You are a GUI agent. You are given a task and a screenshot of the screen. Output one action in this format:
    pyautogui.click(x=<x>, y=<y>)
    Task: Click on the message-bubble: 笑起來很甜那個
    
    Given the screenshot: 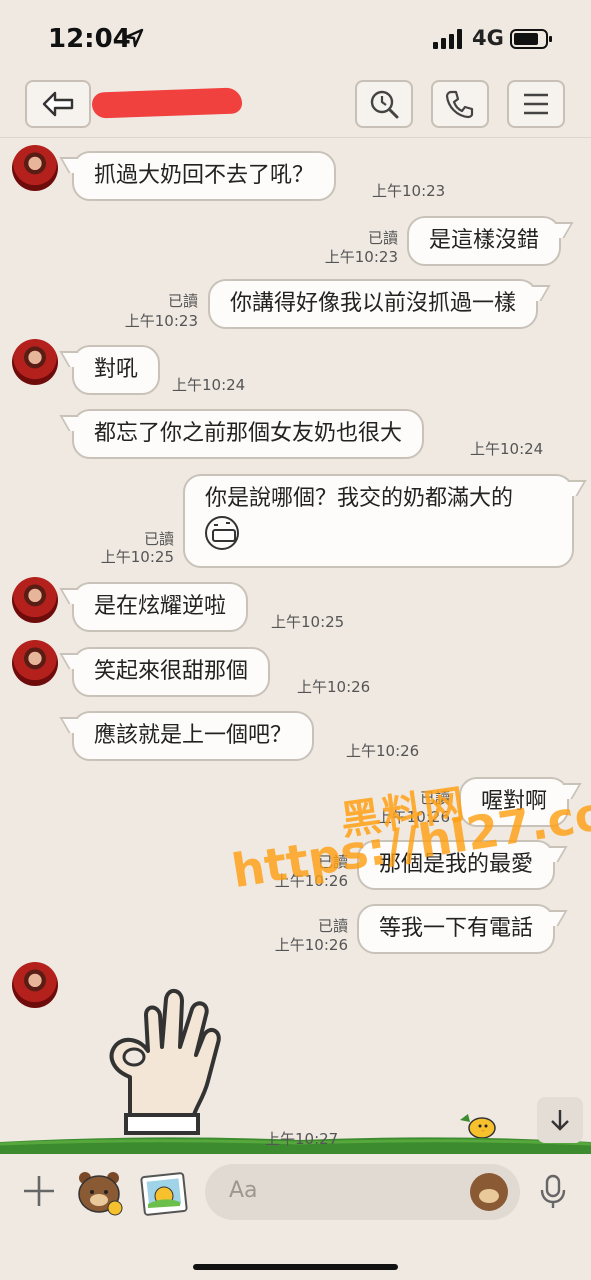 What is the action you would take?
    pyautogui.click(x=171, y=672)
    